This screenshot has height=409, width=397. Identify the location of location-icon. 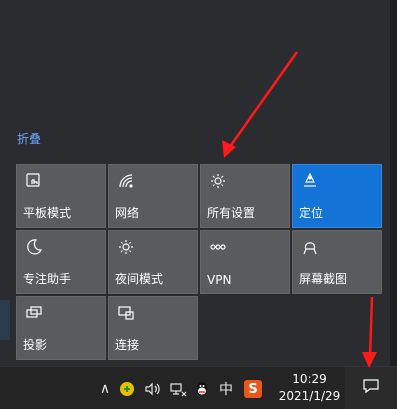
(310, 181).